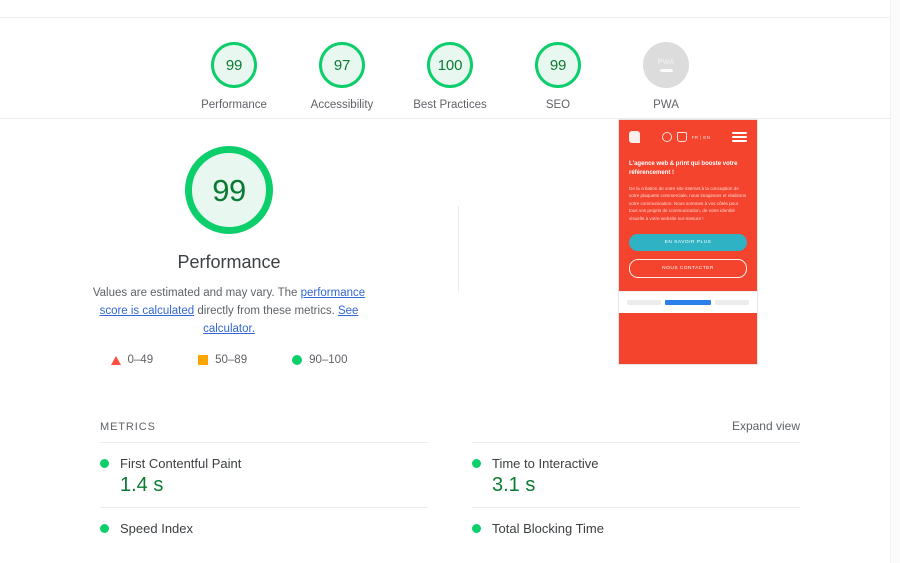 Image resolution: width=900 pixels, height=563 pixels. What do you see at coordinates (634, 137) in the screenshot?
I see `site-logo-icon` at bounding box center [634, 137].